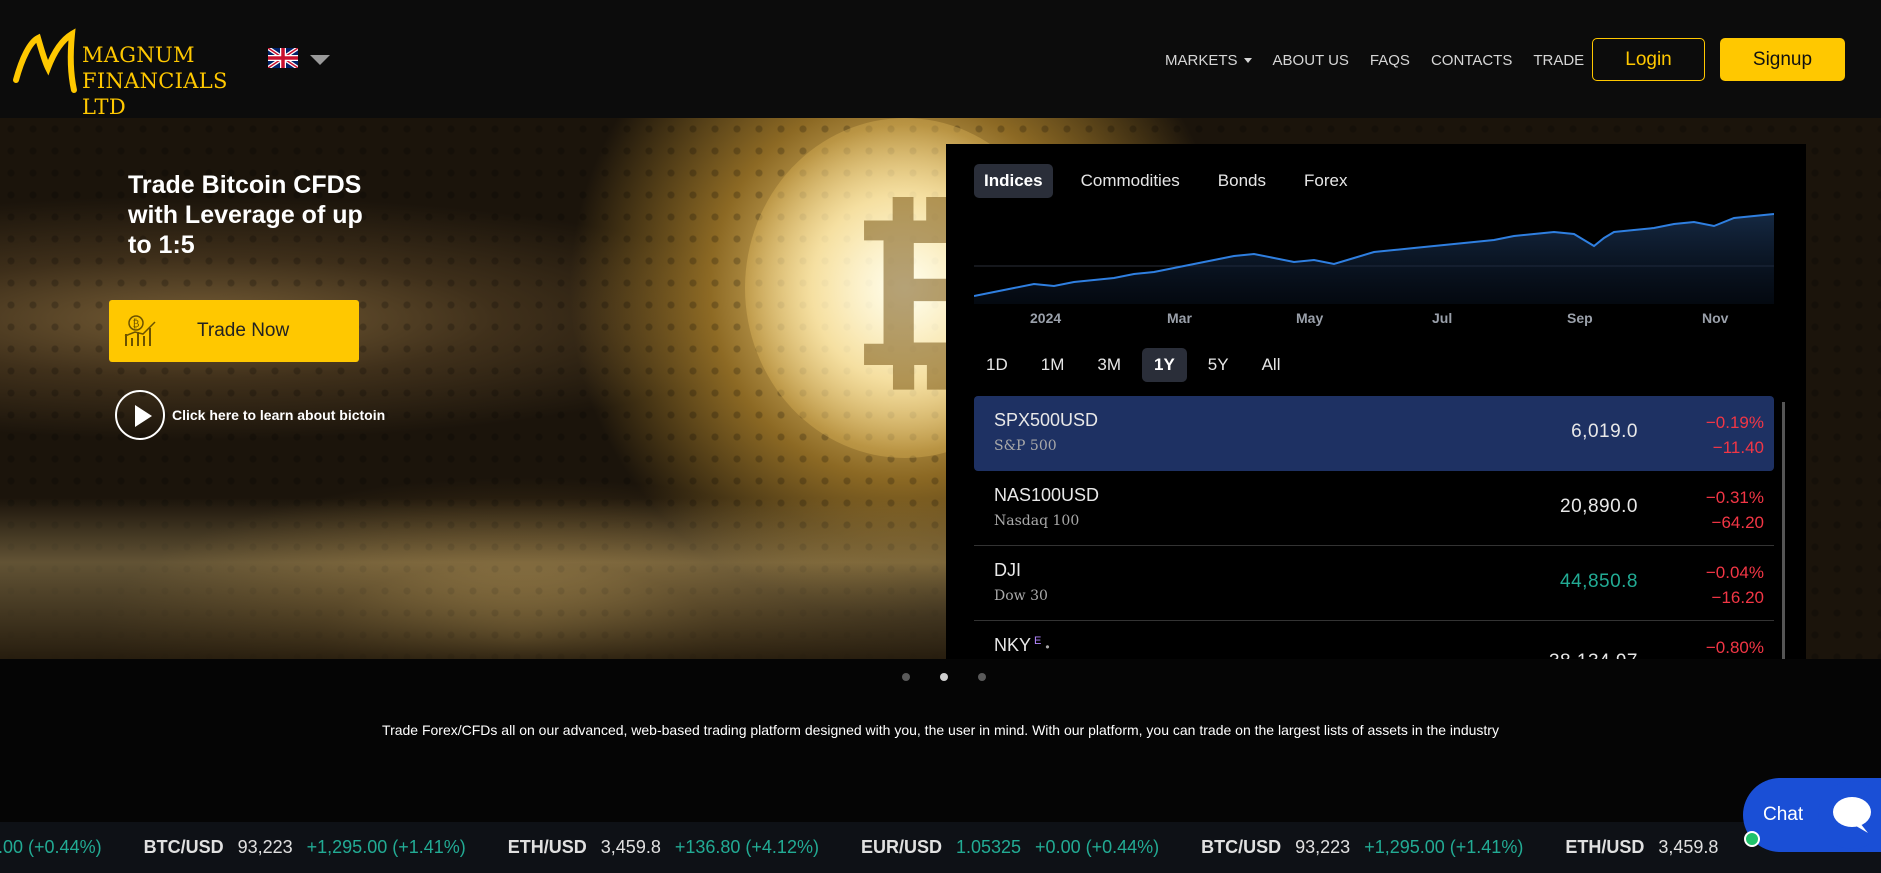 Image resolution: width=1881 pixels, height=873 pixels. I want to click on symbol-change: −0.04% −16.20, so click(1735, 585).